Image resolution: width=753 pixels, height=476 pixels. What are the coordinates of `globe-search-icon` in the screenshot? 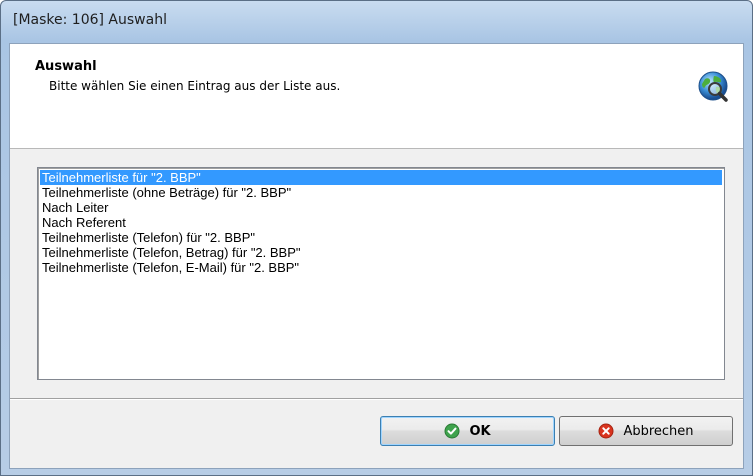 It's located at (713, 86).